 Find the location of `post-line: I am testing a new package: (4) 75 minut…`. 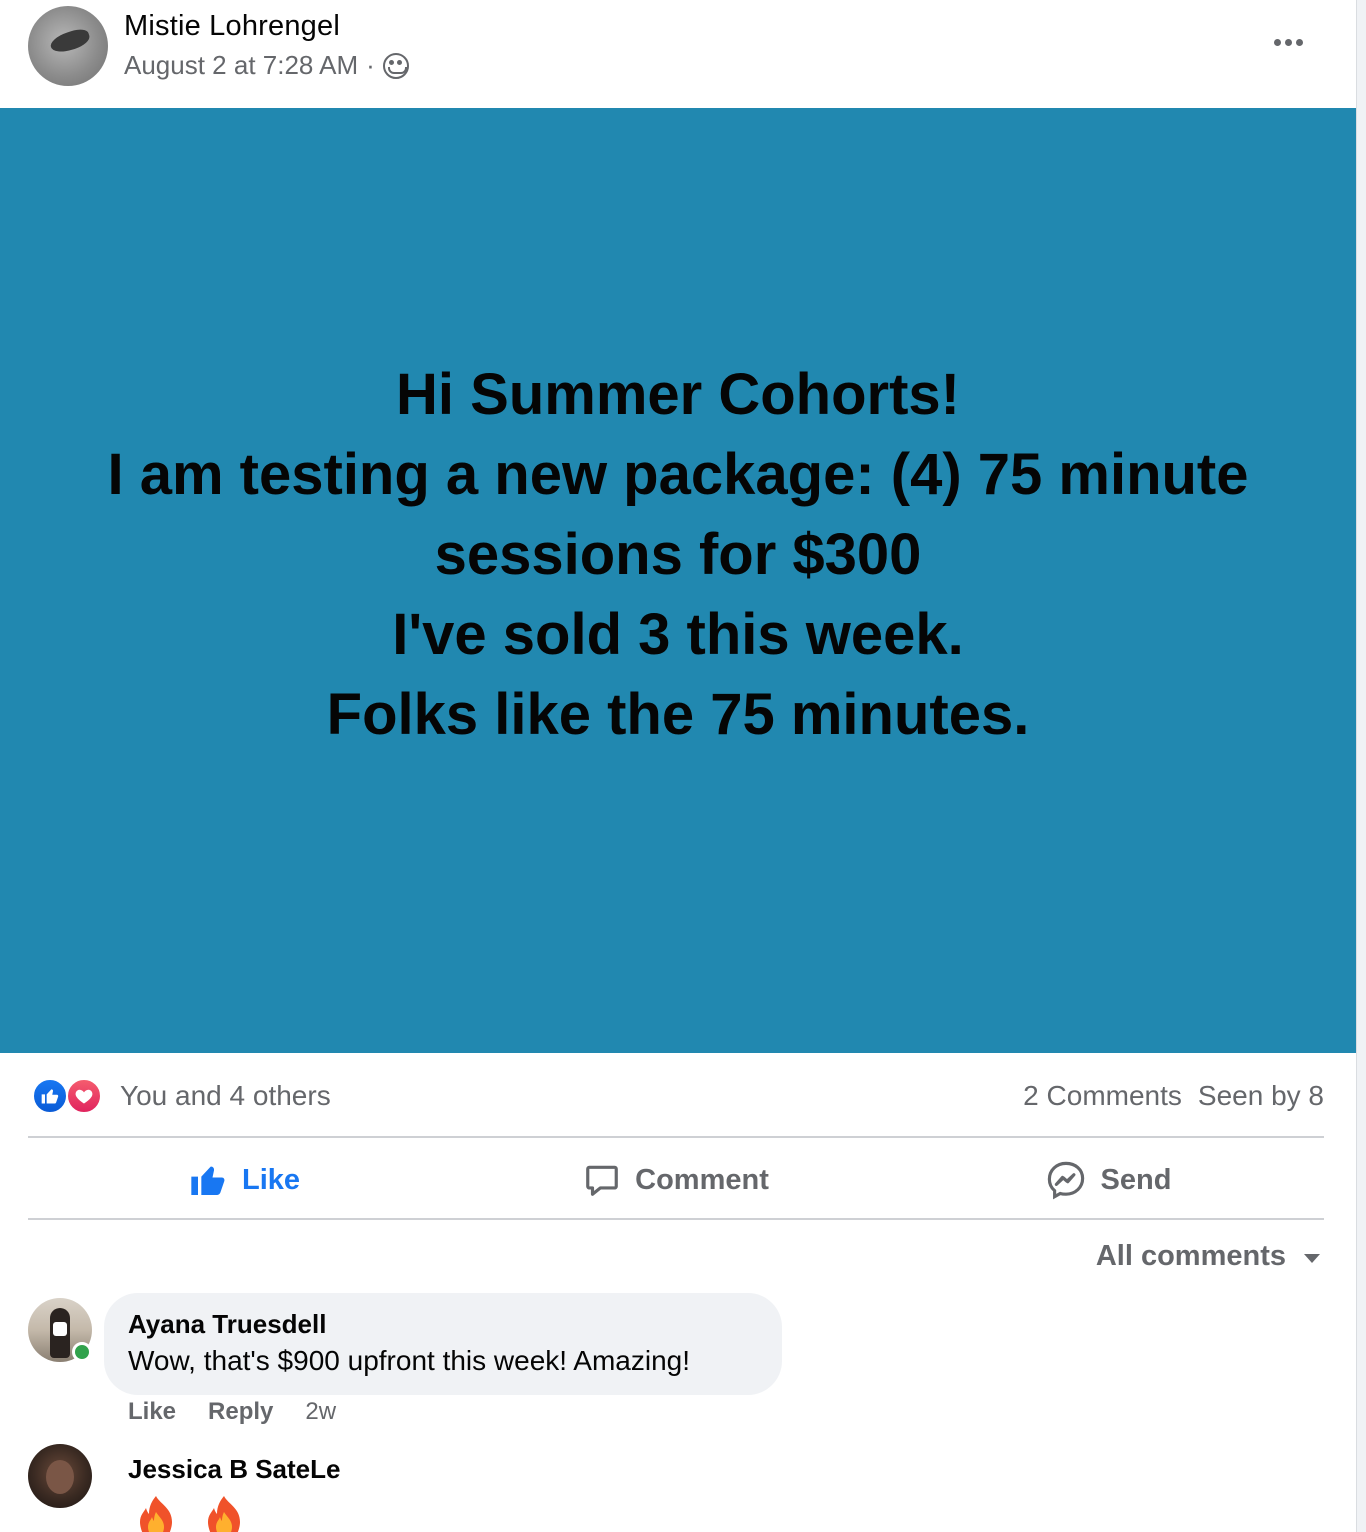

post-line: I am testing a new package: (4) 75 minut… is located at coordinates (678, 474).